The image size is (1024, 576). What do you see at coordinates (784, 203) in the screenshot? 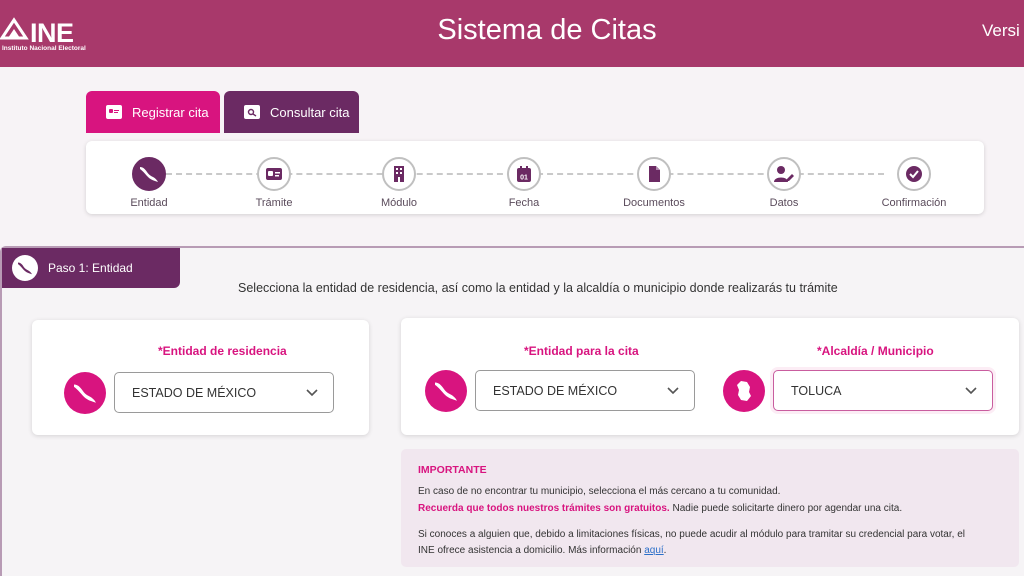
I see `step-label: Datos` at bounding box center [784, 203].